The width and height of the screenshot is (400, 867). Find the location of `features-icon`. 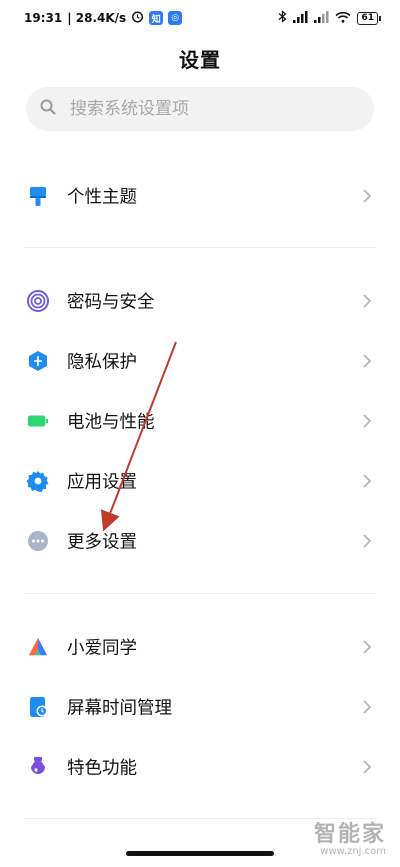

features-icon is located at coordinates (38, 767).